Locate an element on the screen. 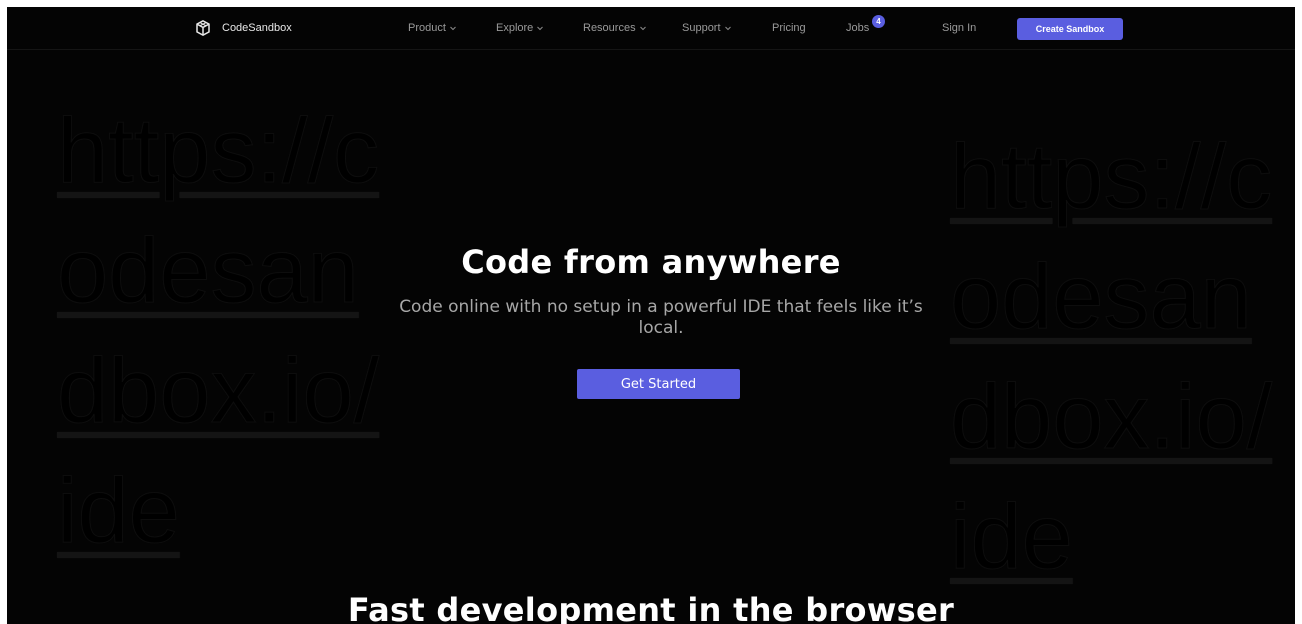 Image resolution: width=1302 pixels, height=624 pixels. nav-pricing-label: Pricing is located at coordinates (789, 28).